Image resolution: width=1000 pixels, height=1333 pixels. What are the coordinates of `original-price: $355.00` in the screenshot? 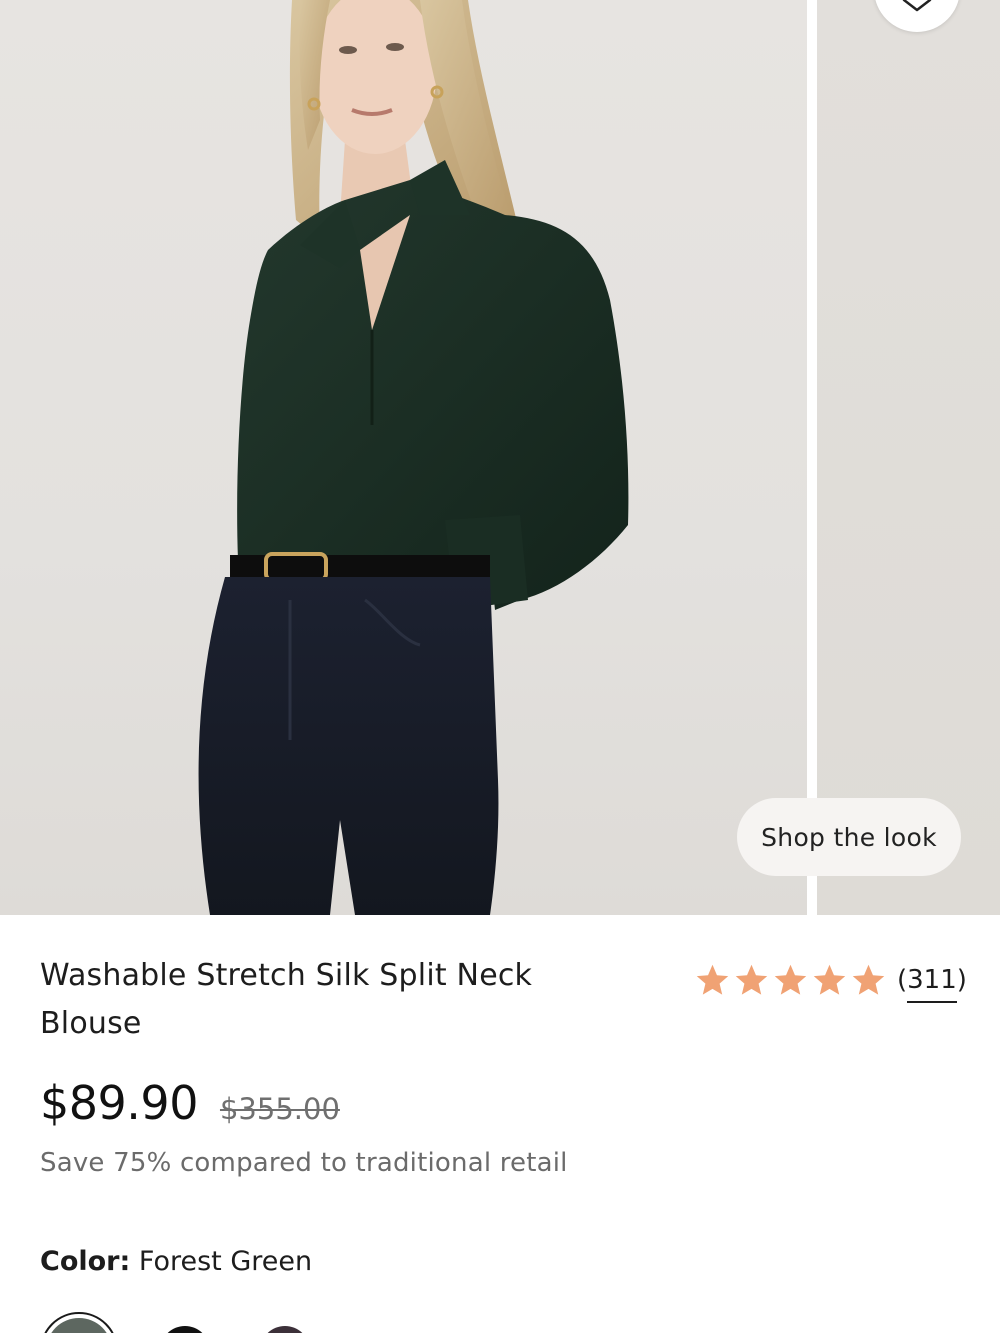 It's located at (279, 1109).